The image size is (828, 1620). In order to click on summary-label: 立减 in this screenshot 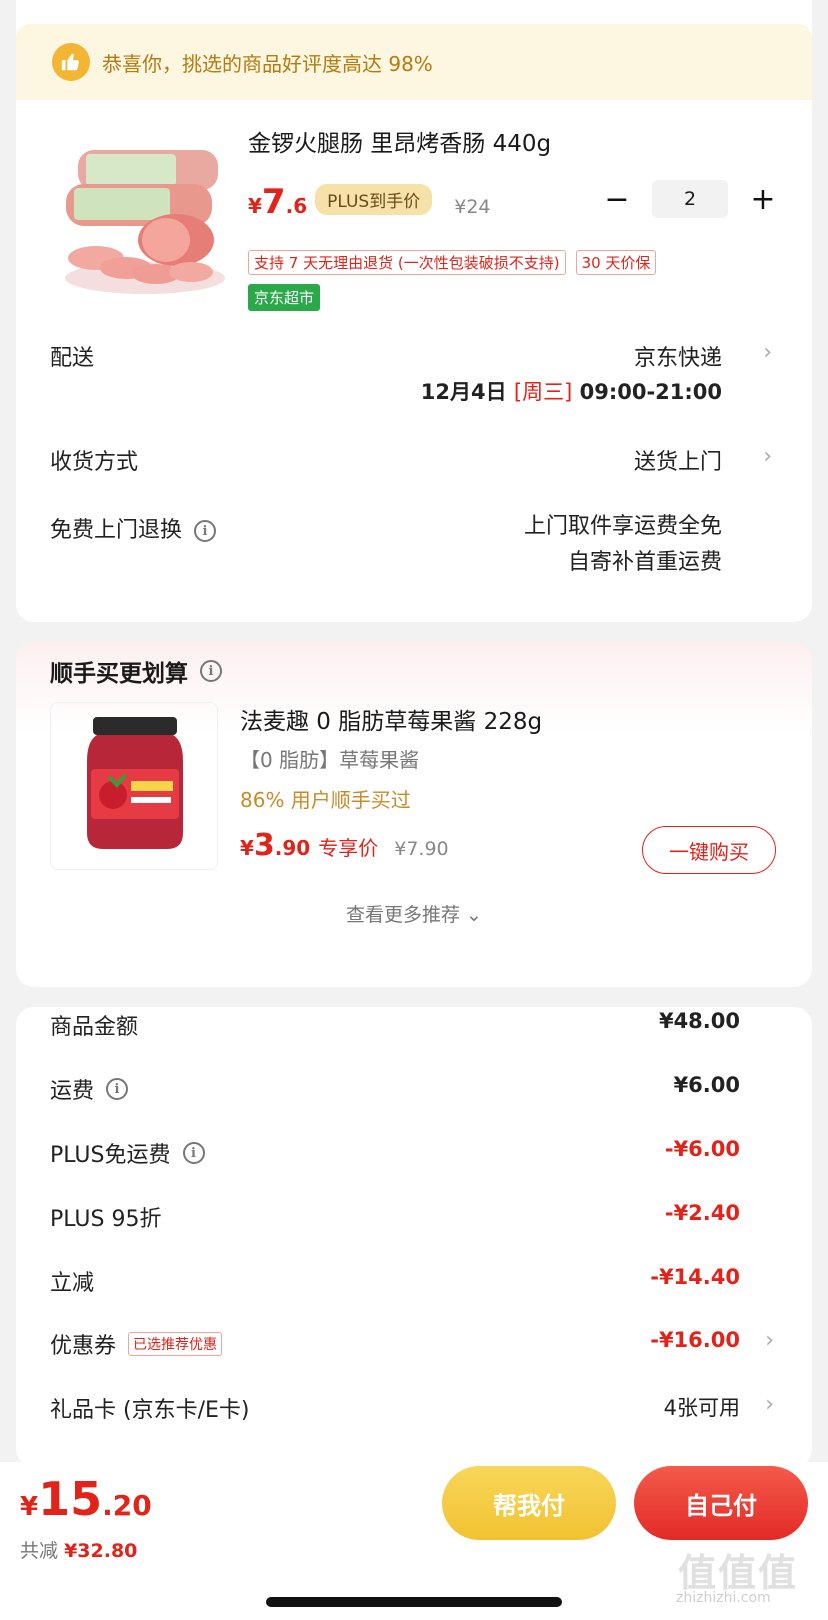, I will do `click(72, 1283)`.